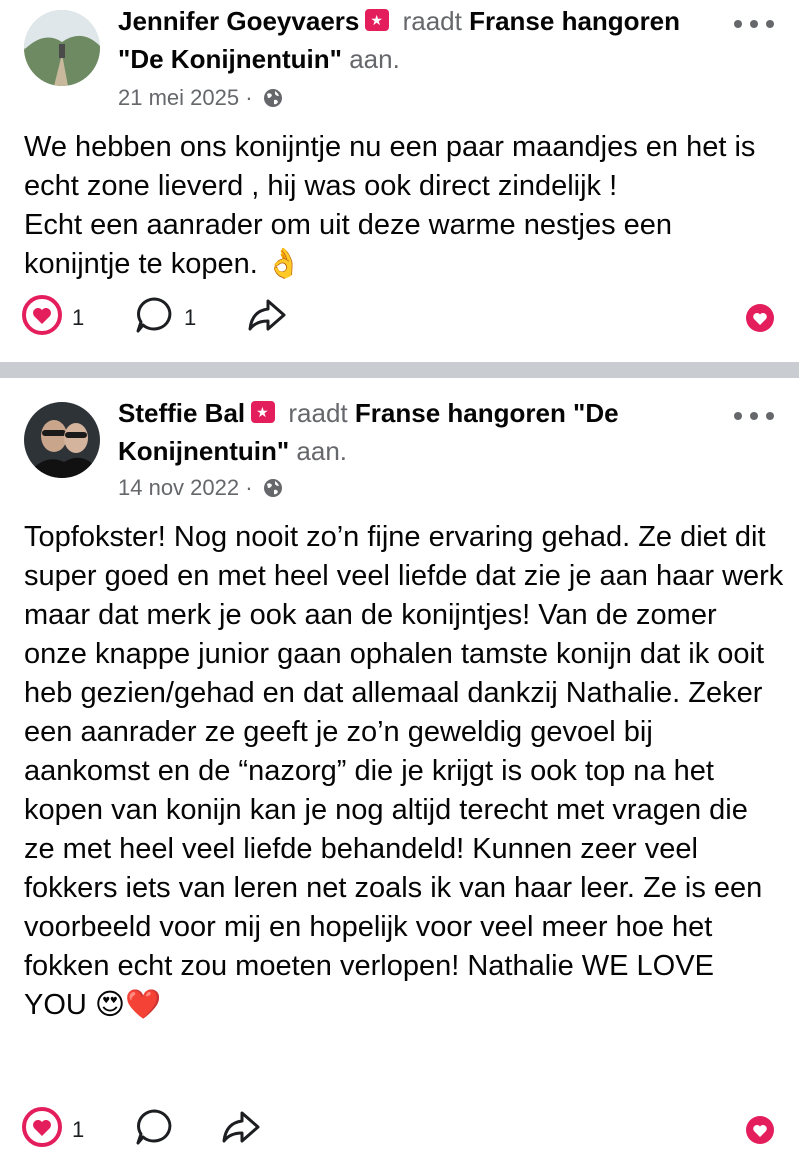 The width and height of the screenshot is (799, 1168). I want to click on post-meta: 14 nov 2022 ·, so click(200, 489).